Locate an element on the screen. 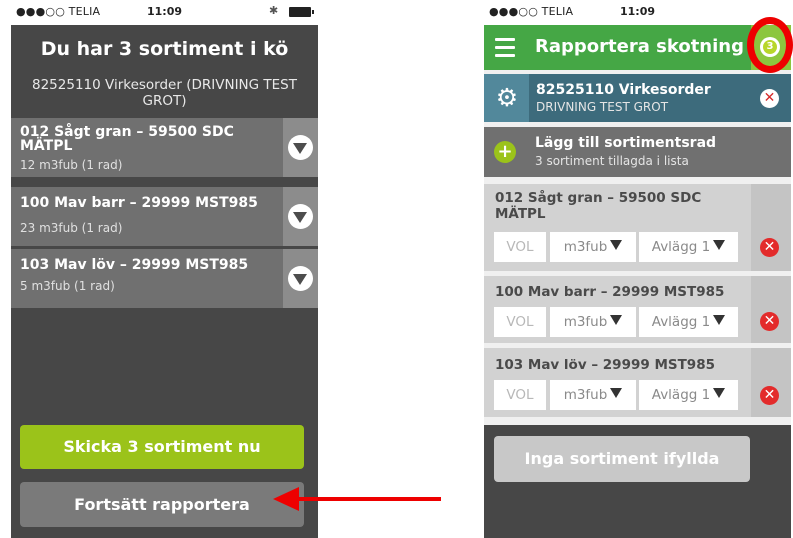  annotation-arrow-icon is located at coordinates (357, 499).